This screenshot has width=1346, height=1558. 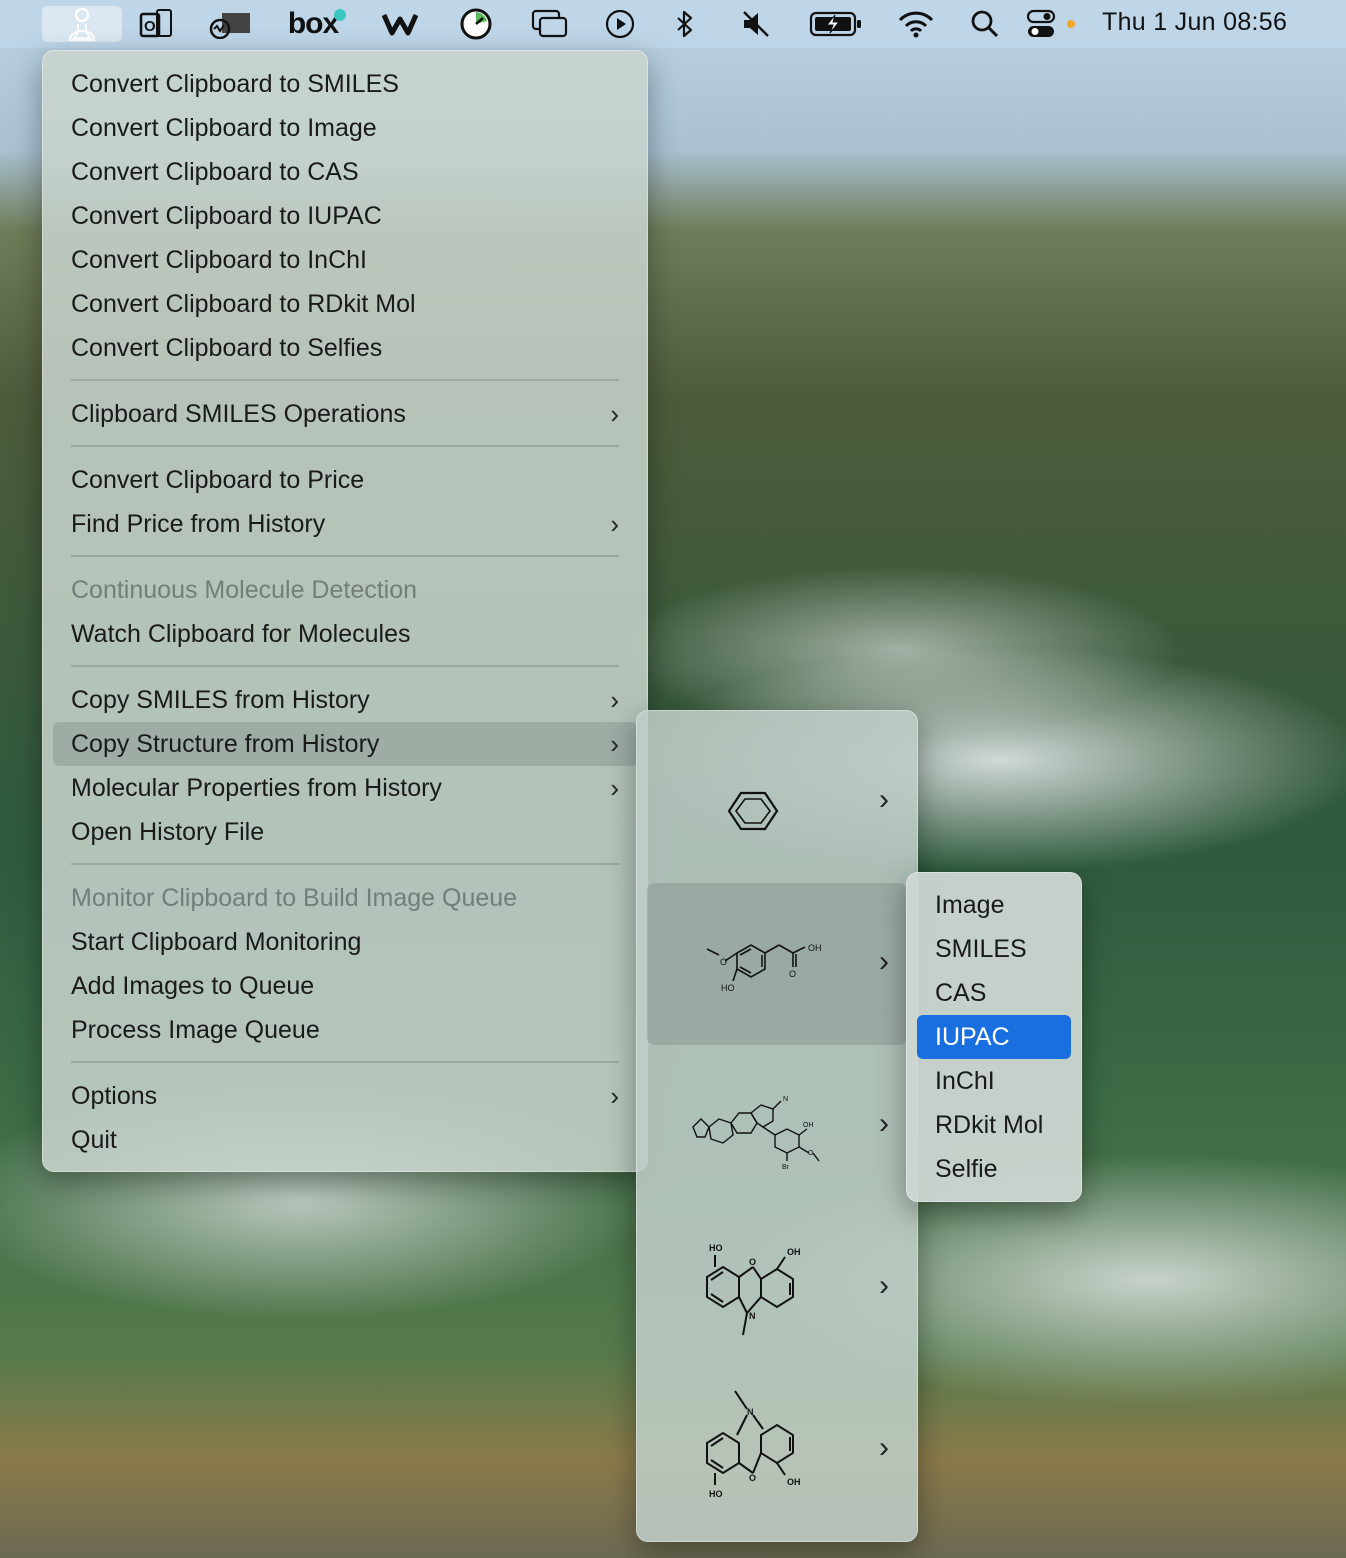 What do you see at coordinates (345, 986) in the screenshot?
I see `menu-item-add-images: Add Images to Queue` at bounding box center [345, 986].